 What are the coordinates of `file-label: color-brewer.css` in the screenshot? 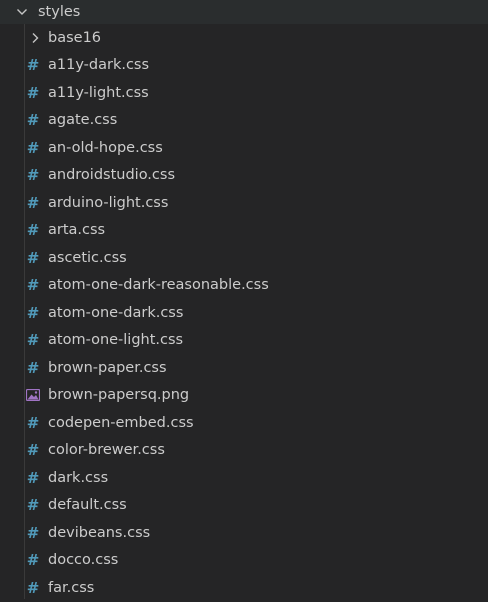 It's located at (106, 450).